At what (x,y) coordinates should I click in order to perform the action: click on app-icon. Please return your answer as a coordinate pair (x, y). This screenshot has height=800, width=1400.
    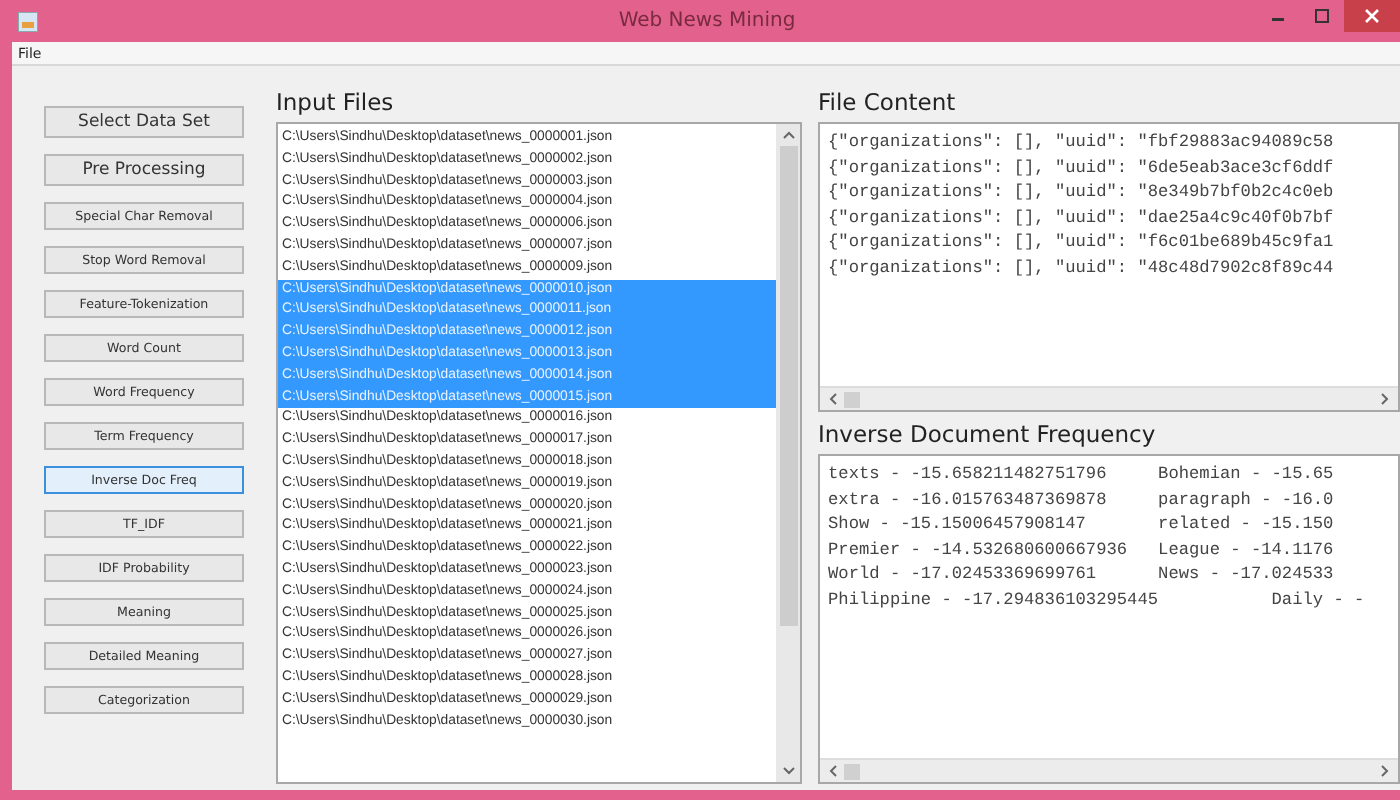
    Looking at the image, I should click on (28, 21).